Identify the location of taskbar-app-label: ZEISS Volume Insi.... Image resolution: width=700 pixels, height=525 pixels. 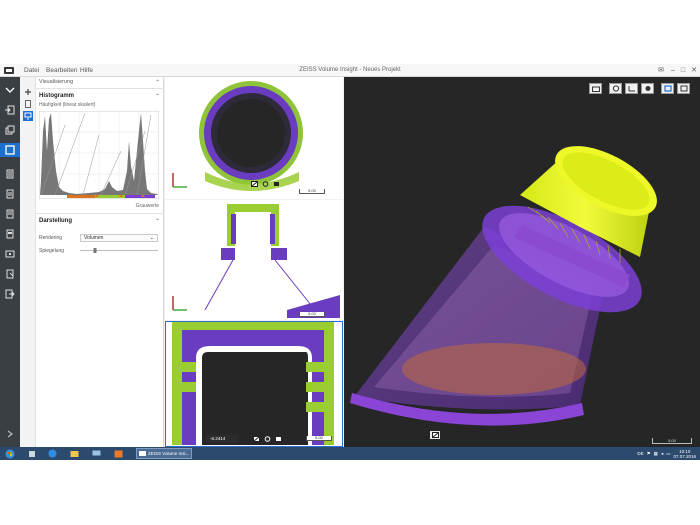
(169, 453).